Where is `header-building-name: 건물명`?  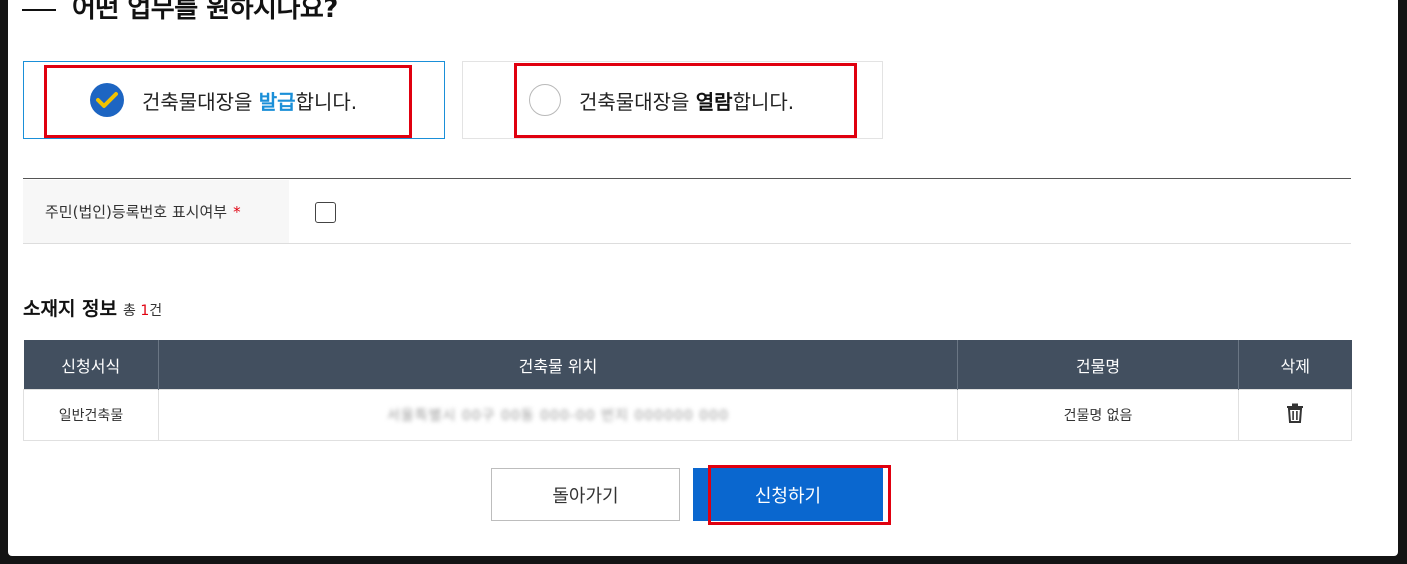 header-building-name: 건물명 is located at coordinates (1098, 365).